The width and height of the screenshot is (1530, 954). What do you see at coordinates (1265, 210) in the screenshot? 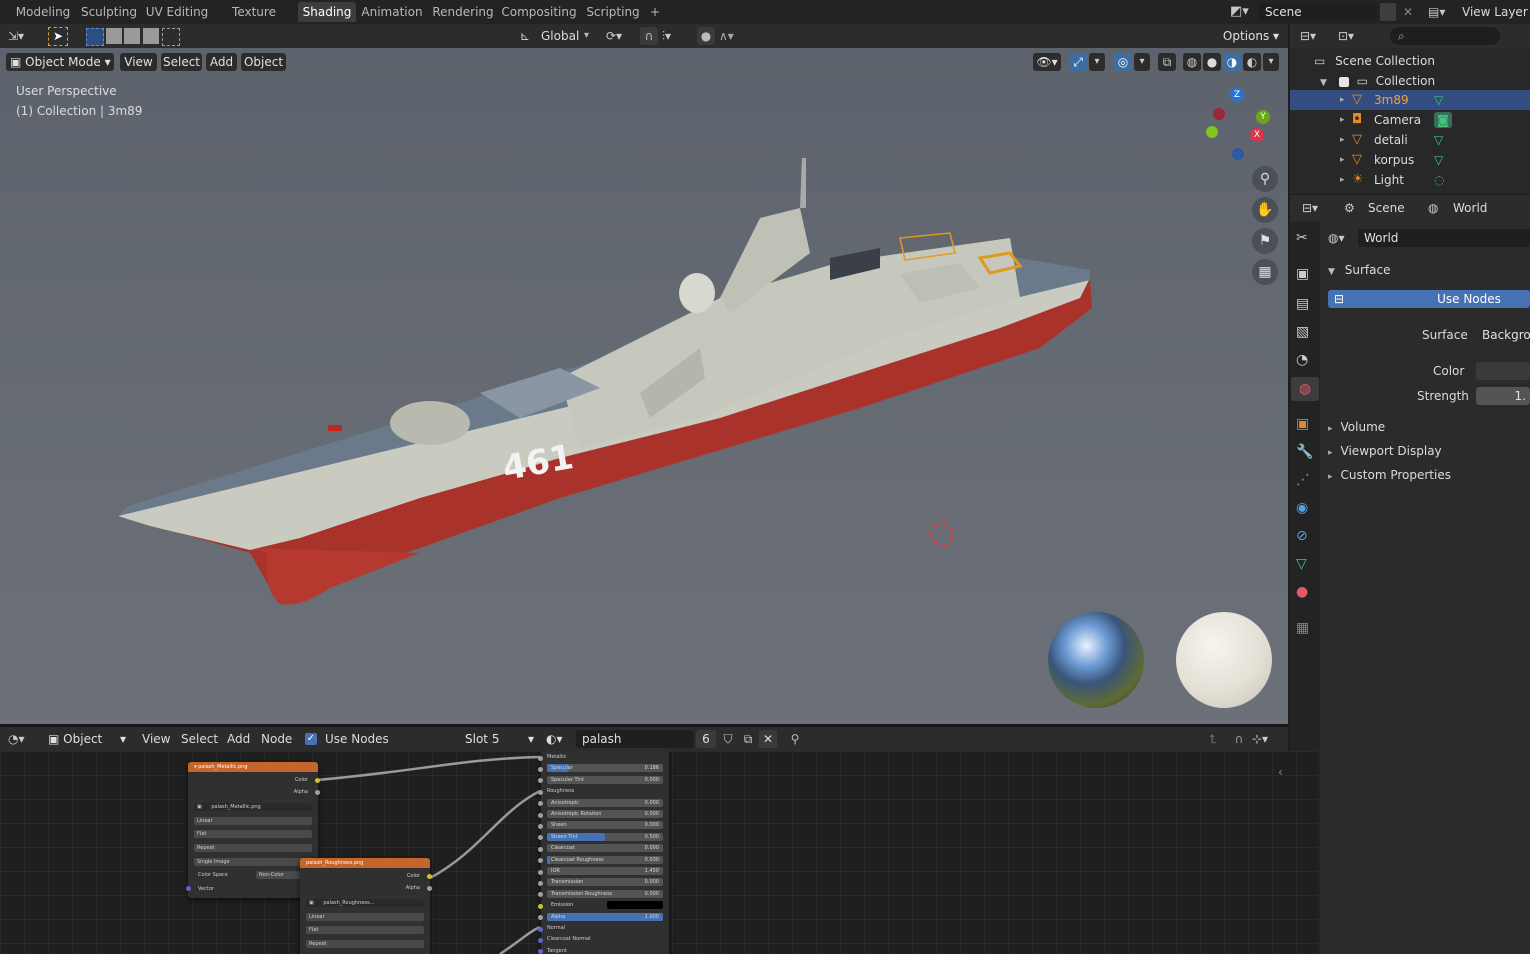
I see `pan-hand-icon: ✋` at bounding box center [1265, 210].